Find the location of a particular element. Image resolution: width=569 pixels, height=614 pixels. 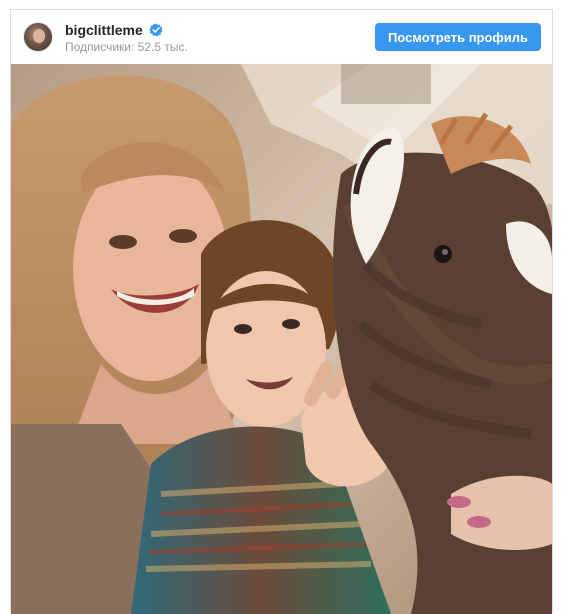

username-link: bigclittleme is located at coordinates (104, 30).